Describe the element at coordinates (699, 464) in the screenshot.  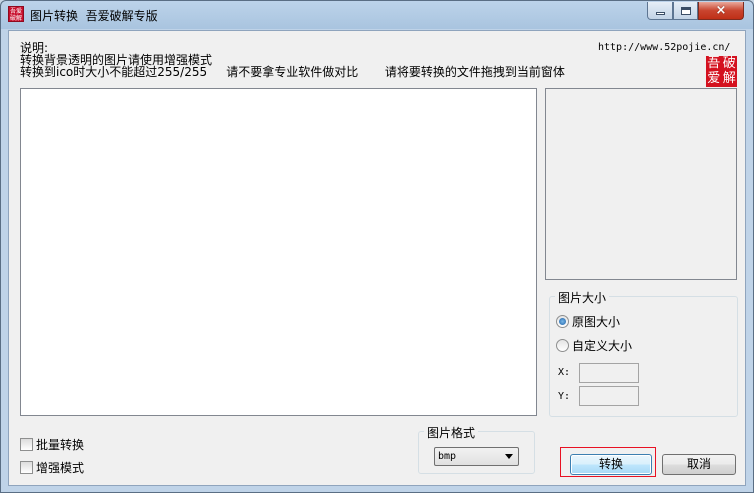
I see `cancel-button: 取消` at that location.